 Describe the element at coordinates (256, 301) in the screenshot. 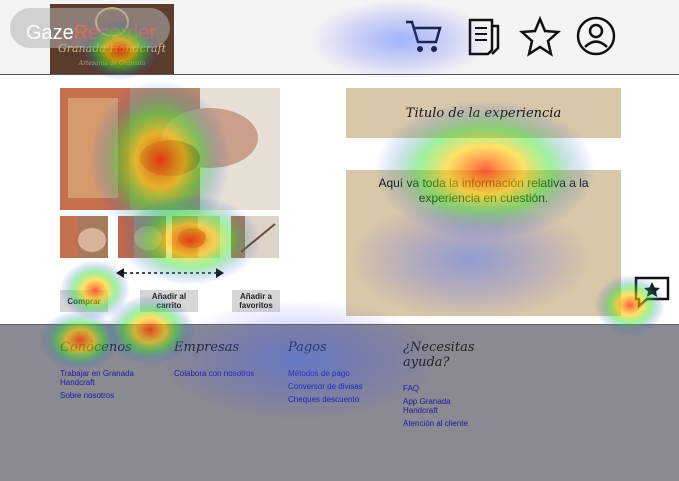

I see `add-to-favorites-button: Añadir a favoritos` at that location.